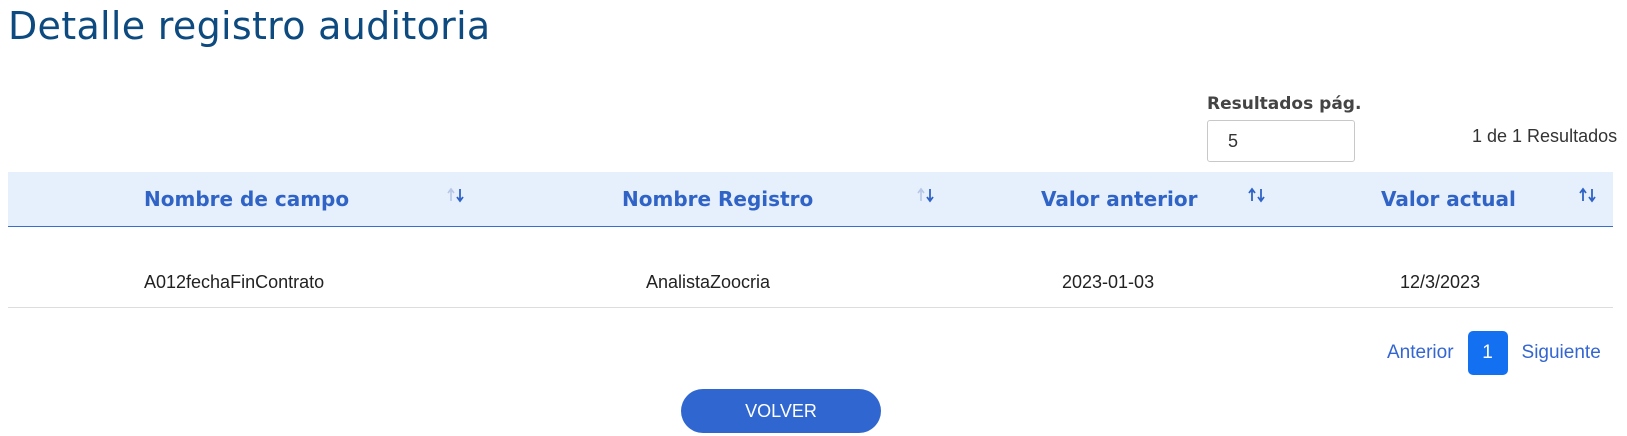 The width and height of the screenshot is (1627, 436). I want to click on column-header-record-name: Nombre Registro, so click(717, 199).